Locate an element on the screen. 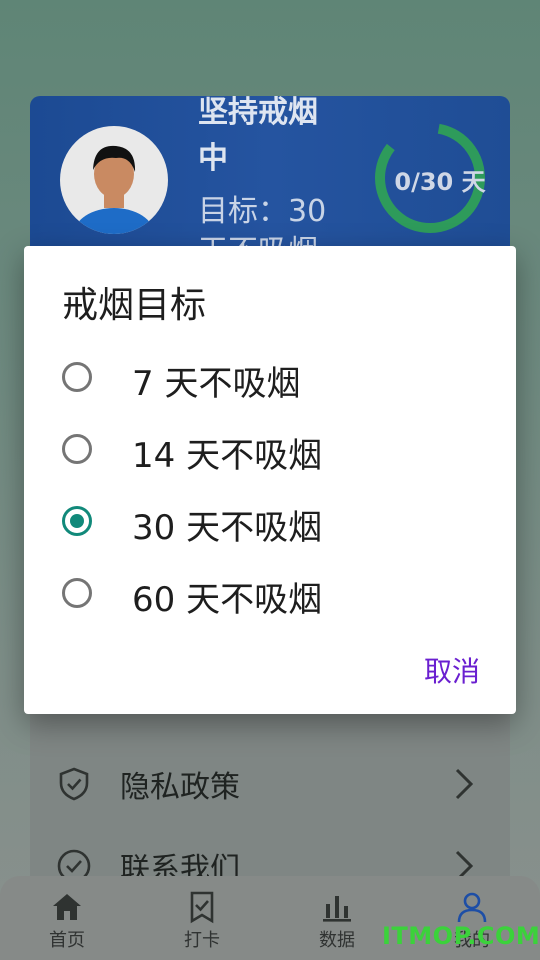  option-30-days: 30 天不吸烟 is located at coordinates (270, 523).